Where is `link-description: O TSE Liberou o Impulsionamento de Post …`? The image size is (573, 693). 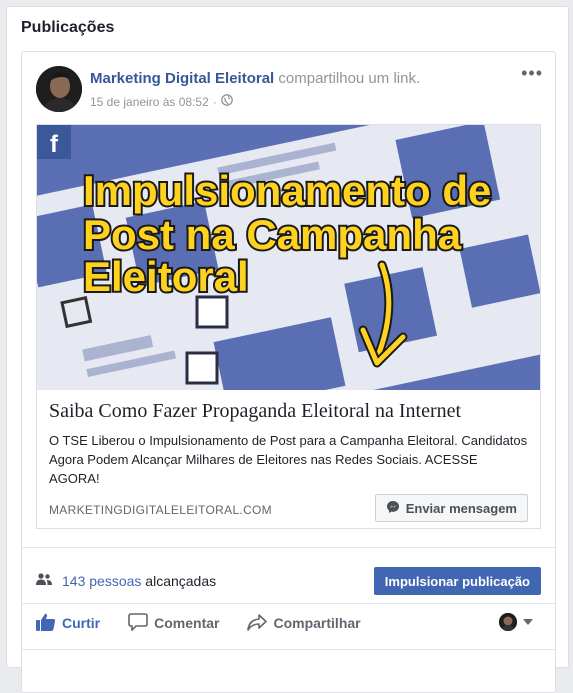
link-description: O TSE Liberou o Impulsionamento de Post … is located at coordinates (288, 459).